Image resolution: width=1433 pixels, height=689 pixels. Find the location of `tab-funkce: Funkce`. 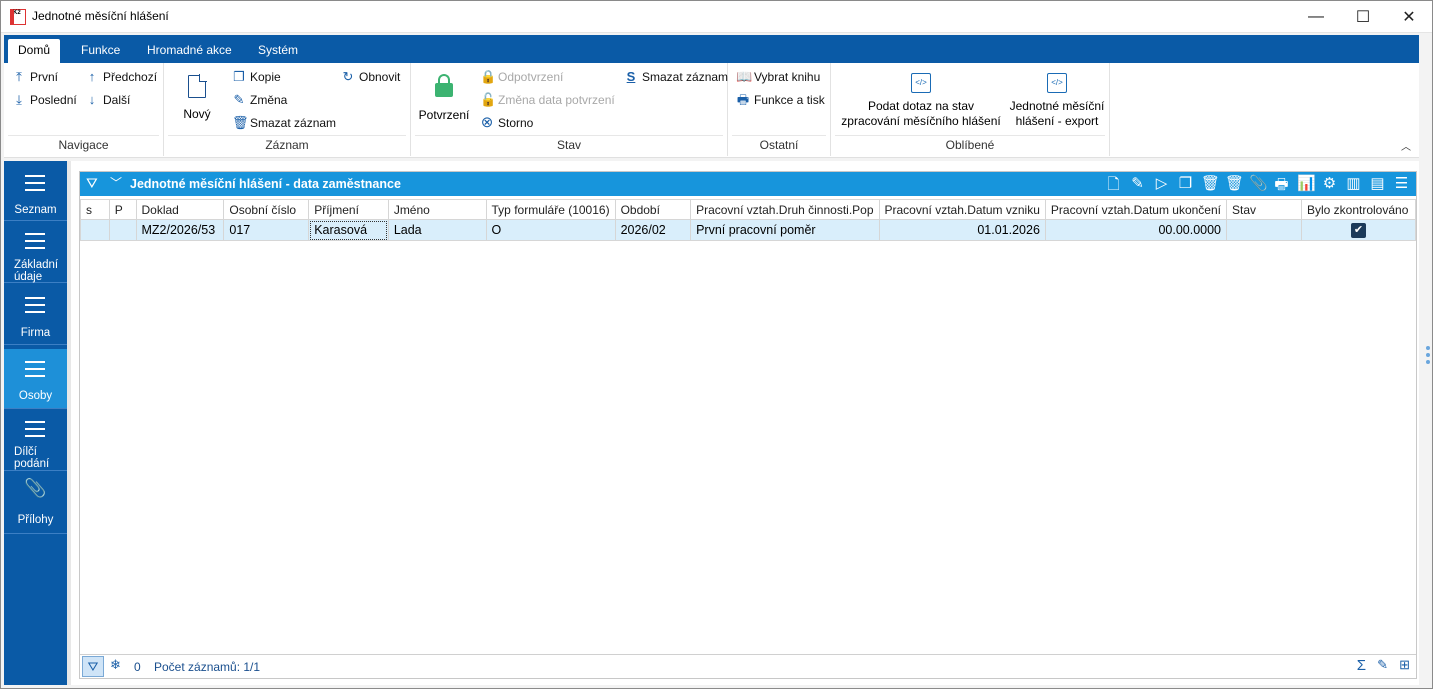

tab-funkce: Funkce is located at coordinates (100, 51).